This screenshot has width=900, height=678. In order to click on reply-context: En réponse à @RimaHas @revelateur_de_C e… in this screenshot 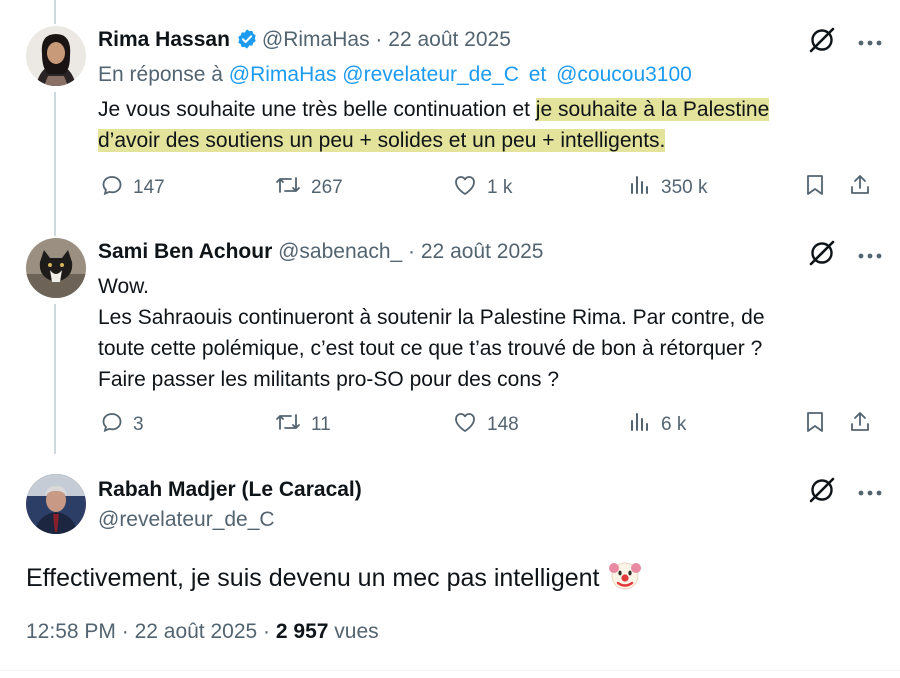, I will do `click(395, 75)`.